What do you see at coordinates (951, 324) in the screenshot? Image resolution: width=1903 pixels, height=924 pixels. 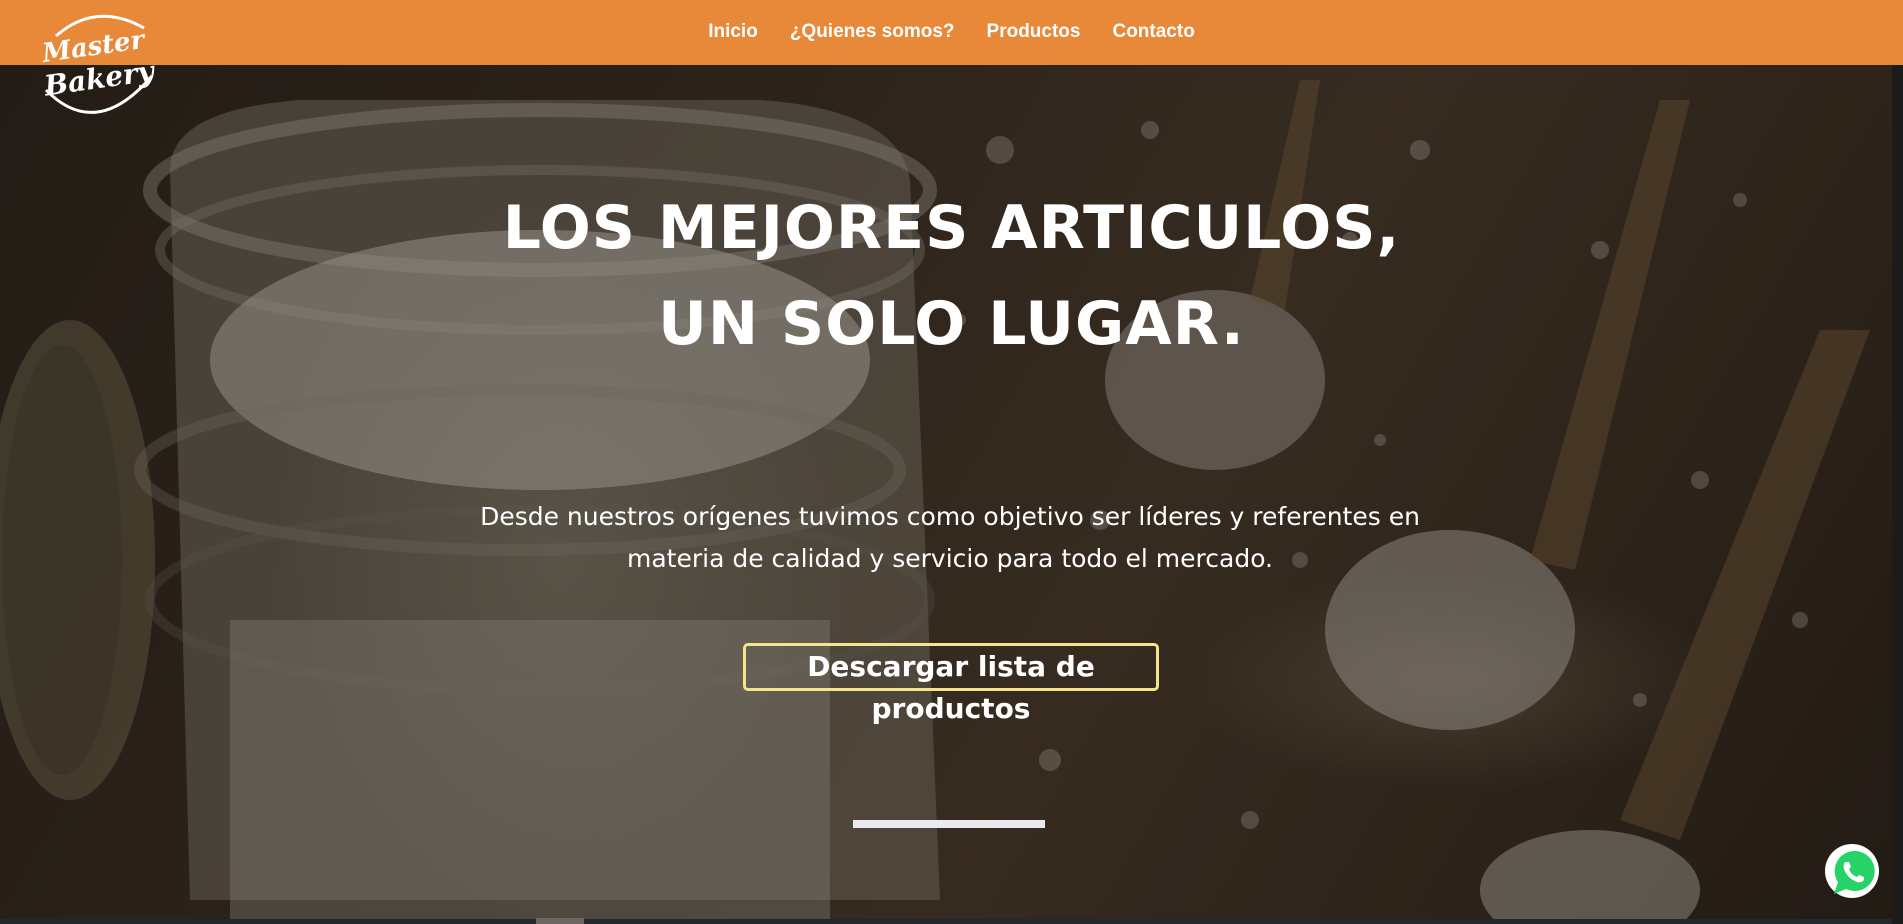 I see `hero-title-line-2: UN SOLO LUGAR.` at bounding box center [951, 324].